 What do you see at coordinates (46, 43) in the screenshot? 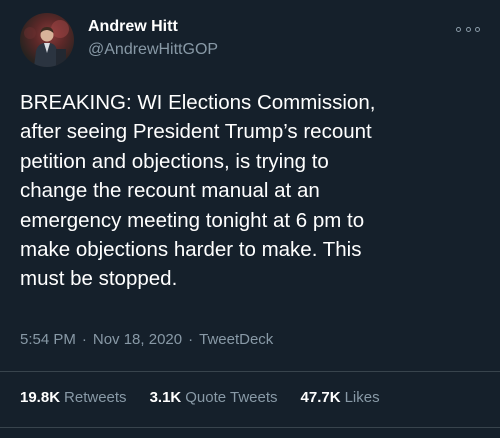
I see `profile-photo-icon` at bounding box center [46, 43].